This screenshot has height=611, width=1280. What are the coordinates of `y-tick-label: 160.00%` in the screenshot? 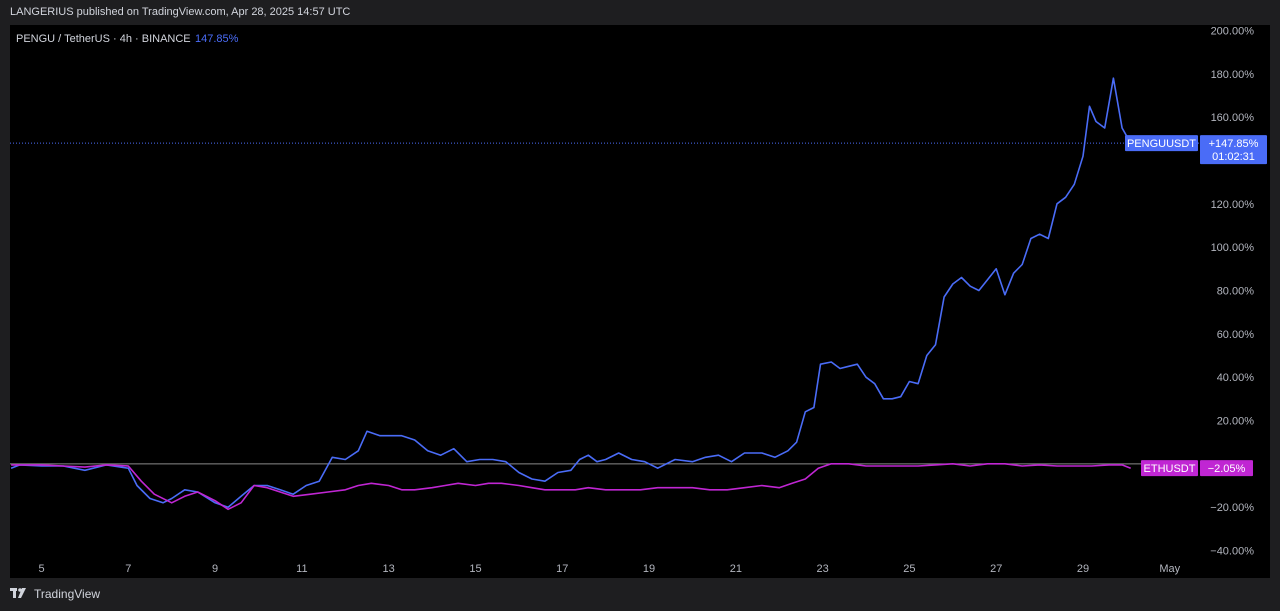 It's located at (1233, 118).